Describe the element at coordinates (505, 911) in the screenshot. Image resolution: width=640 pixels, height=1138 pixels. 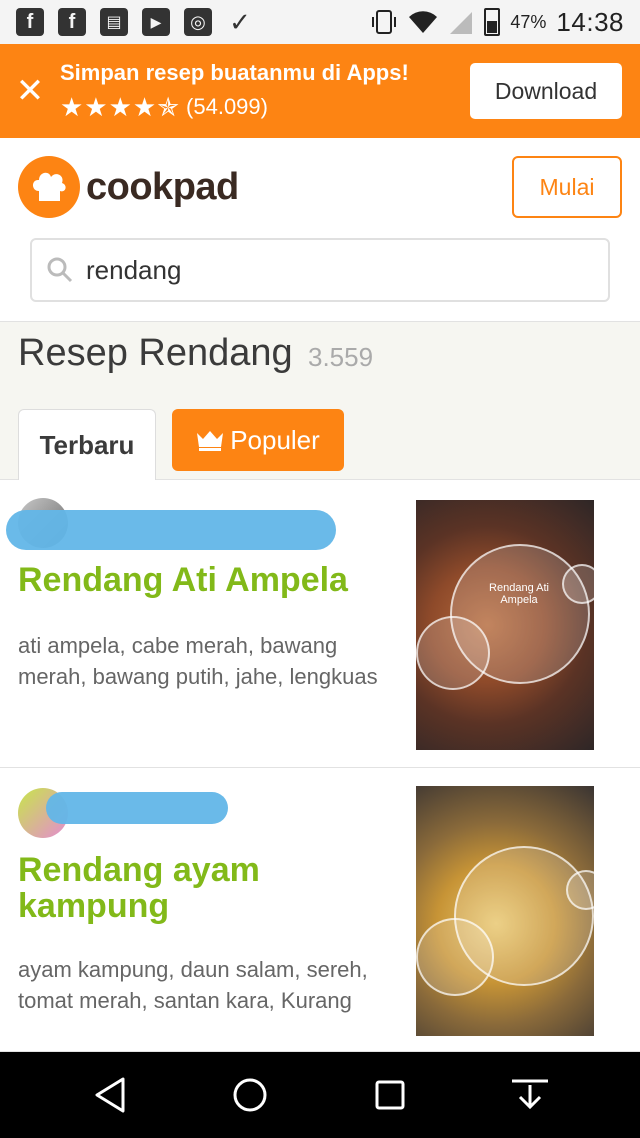
I see `recipe-photo` at that location.